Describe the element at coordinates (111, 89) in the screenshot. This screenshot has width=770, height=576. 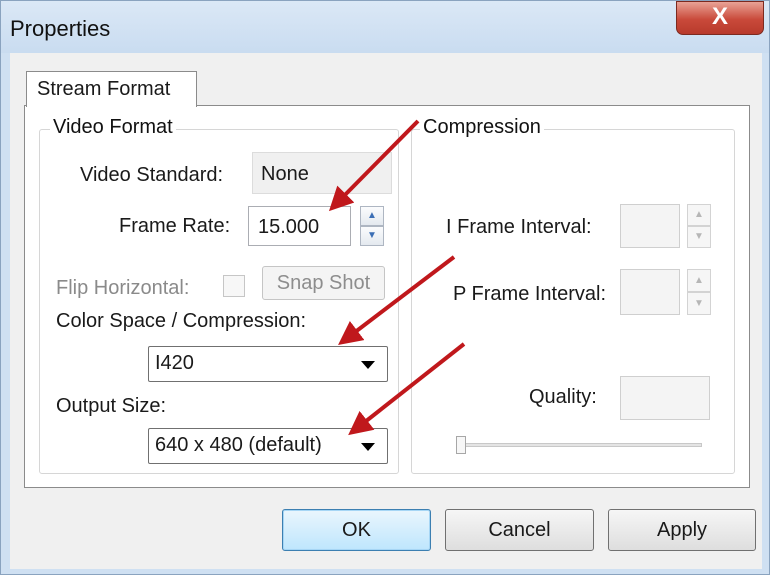
I see `tab-stream-format: Stream Format` at that location.